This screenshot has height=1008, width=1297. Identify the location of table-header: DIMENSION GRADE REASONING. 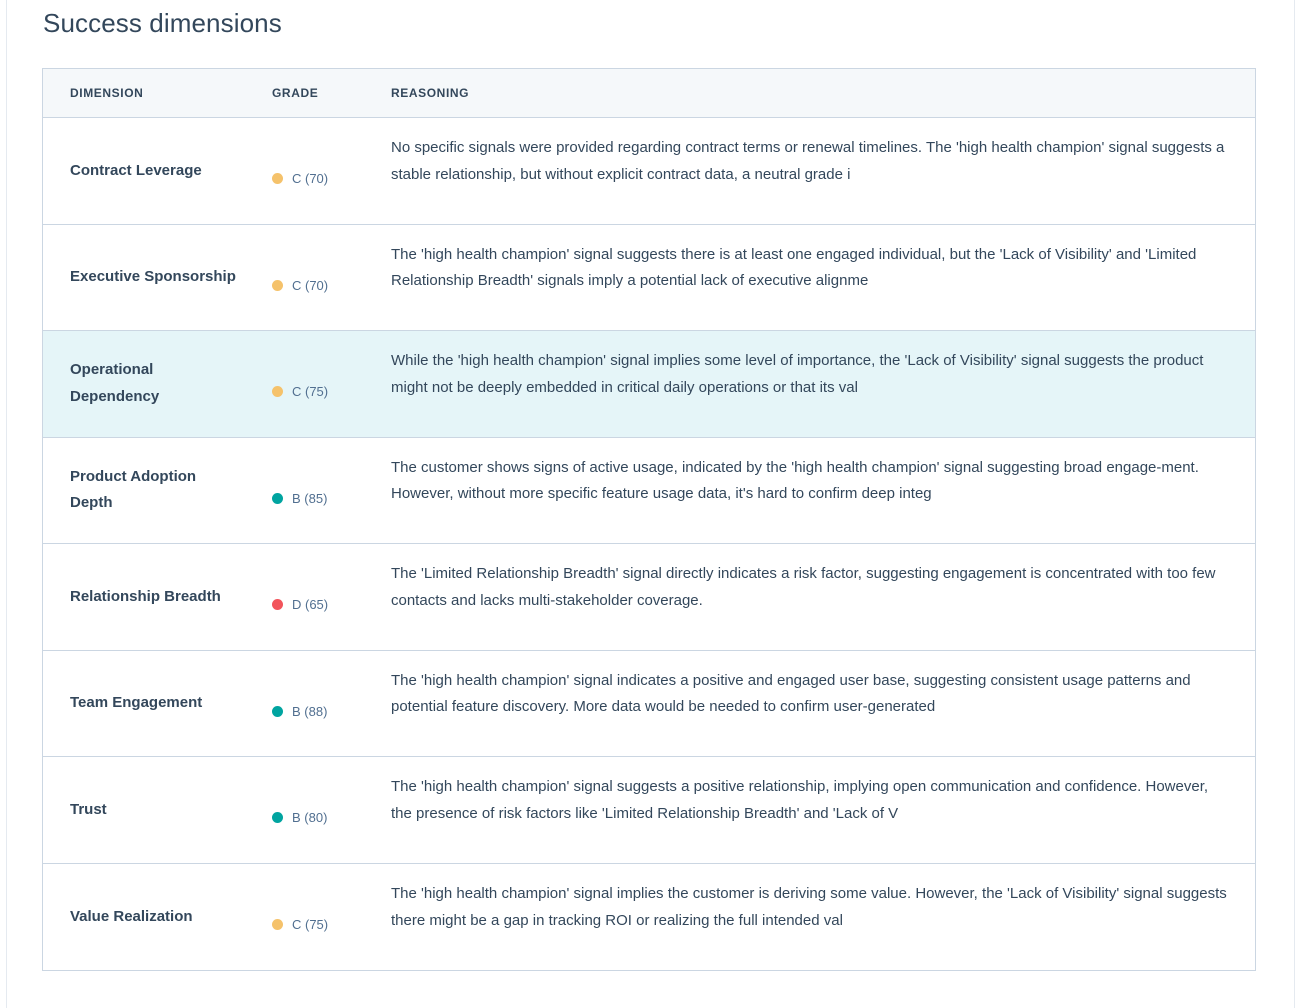
(649, 93).